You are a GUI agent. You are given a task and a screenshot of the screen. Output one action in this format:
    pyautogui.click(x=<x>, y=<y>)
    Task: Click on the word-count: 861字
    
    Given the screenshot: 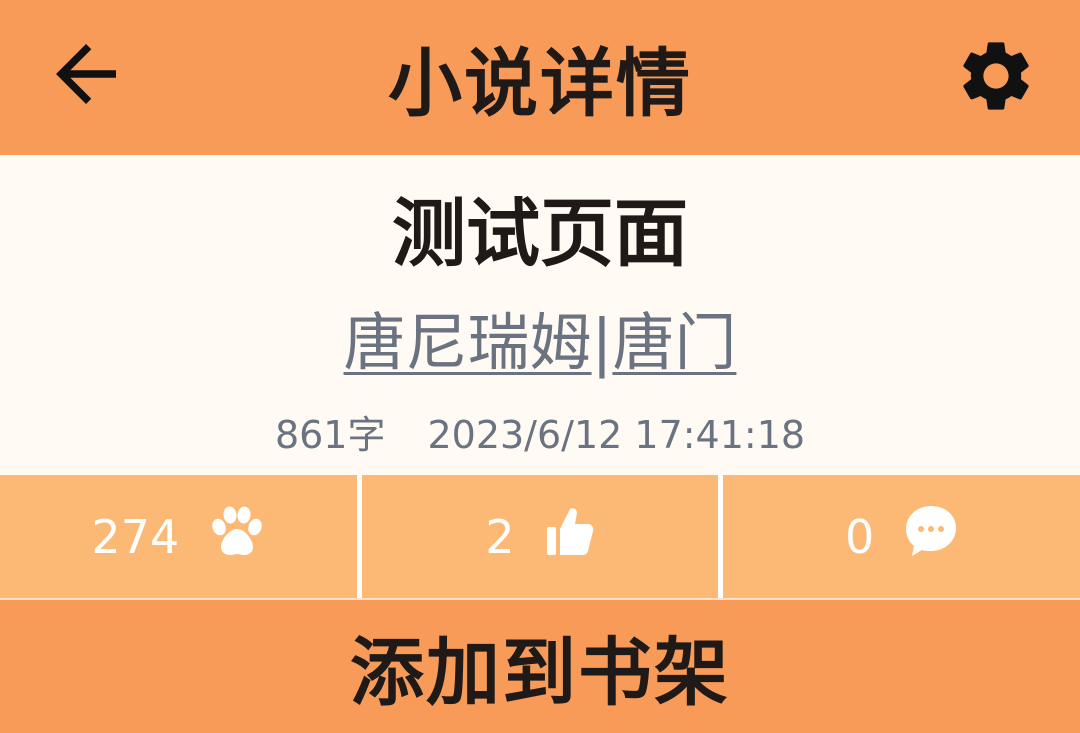 What is the action you would take?
    pyautogui.click(x=330, y=435)
    